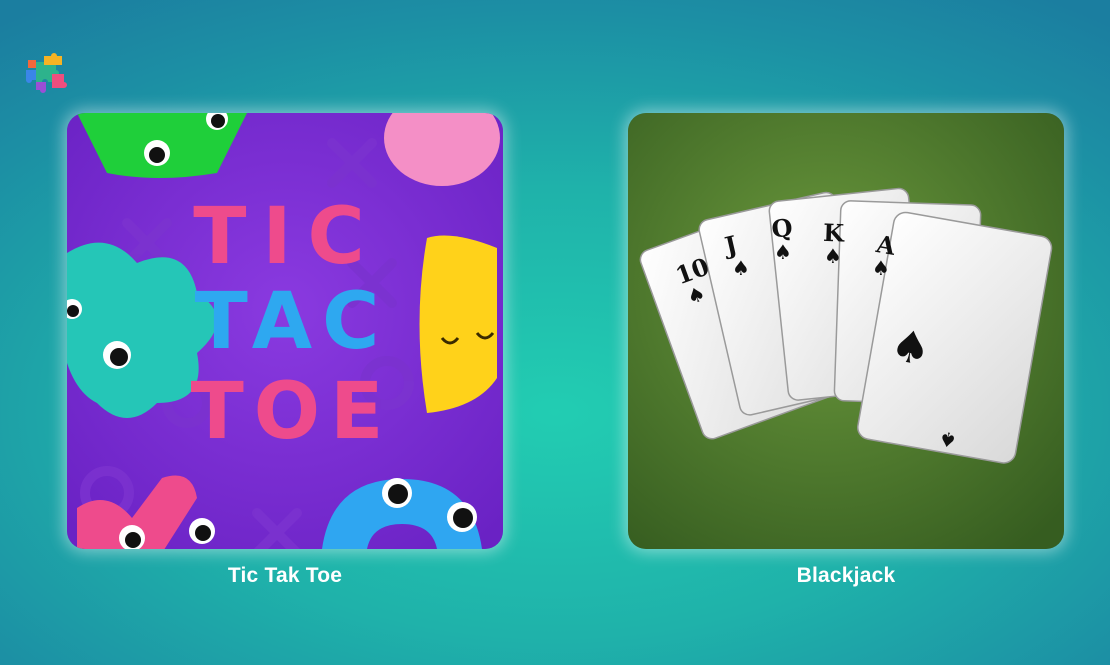 This screenshot has width=1110, height=665. What do you see at coordinates (846, 576) in the screenshot?
I see `game-title-blackjack: Blackjack` at bounding box center [846, 576].